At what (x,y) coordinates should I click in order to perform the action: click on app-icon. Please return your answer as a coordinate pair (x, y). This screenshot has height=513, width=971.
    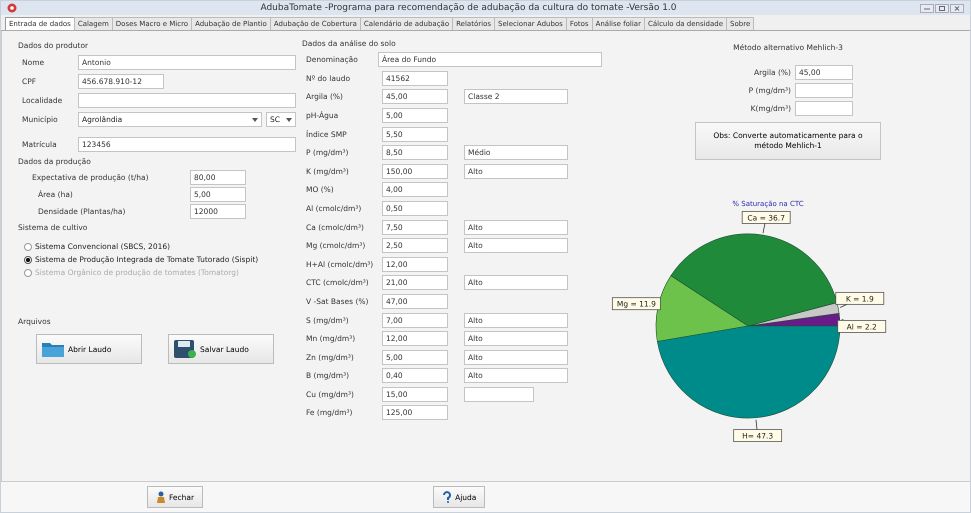
    Looking at the image, I should click on (12, 8).